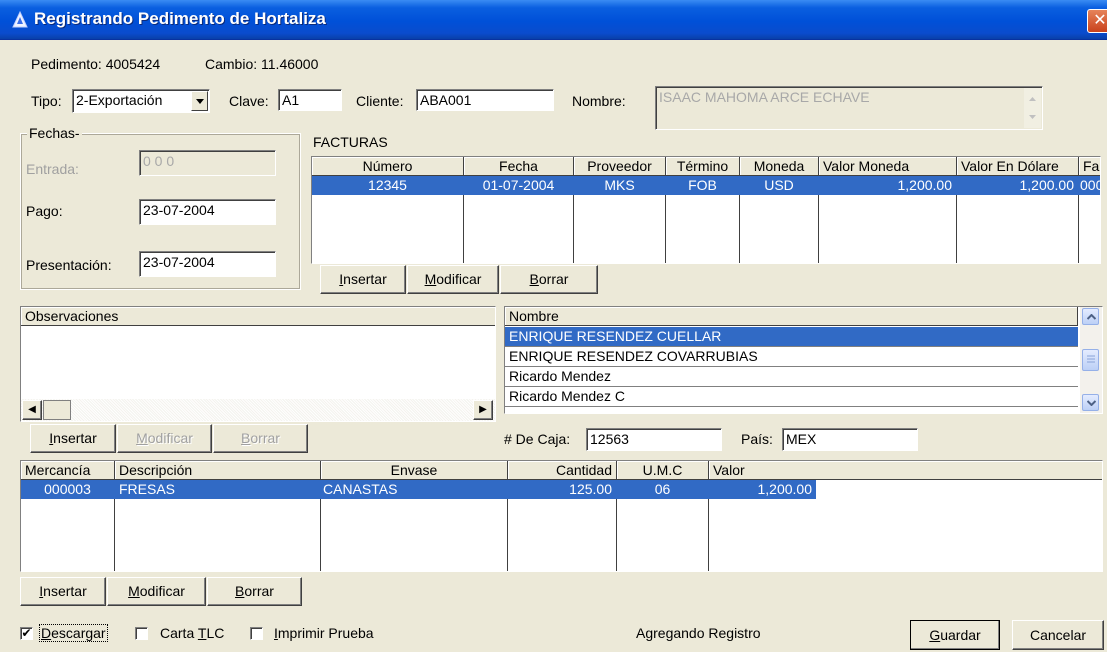 The image size is (1107, 652). Describe the element at coordinates (764, 97) in the screenshot. I see `nombre-value: ISAAC MAHOMA ARCE ECHAVE` at that location.